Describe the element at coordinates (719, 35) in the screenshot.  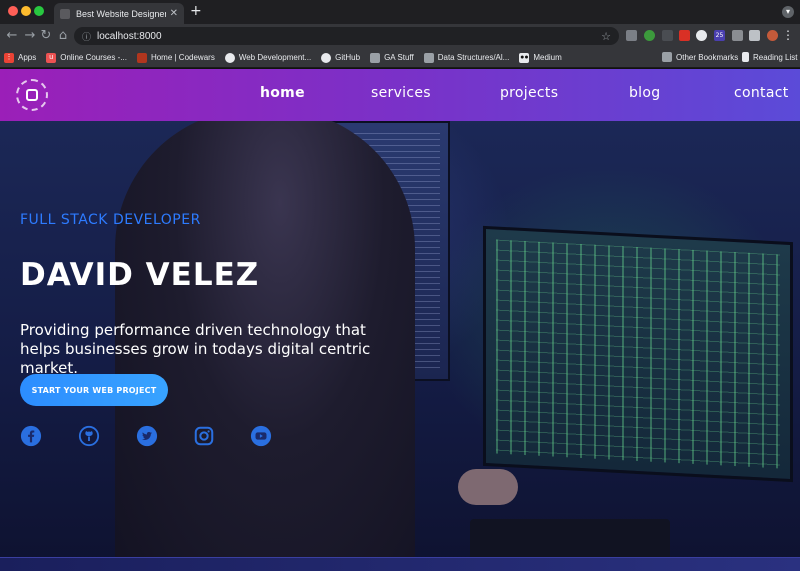
I see `extension-badge-icon: 25` at that location.